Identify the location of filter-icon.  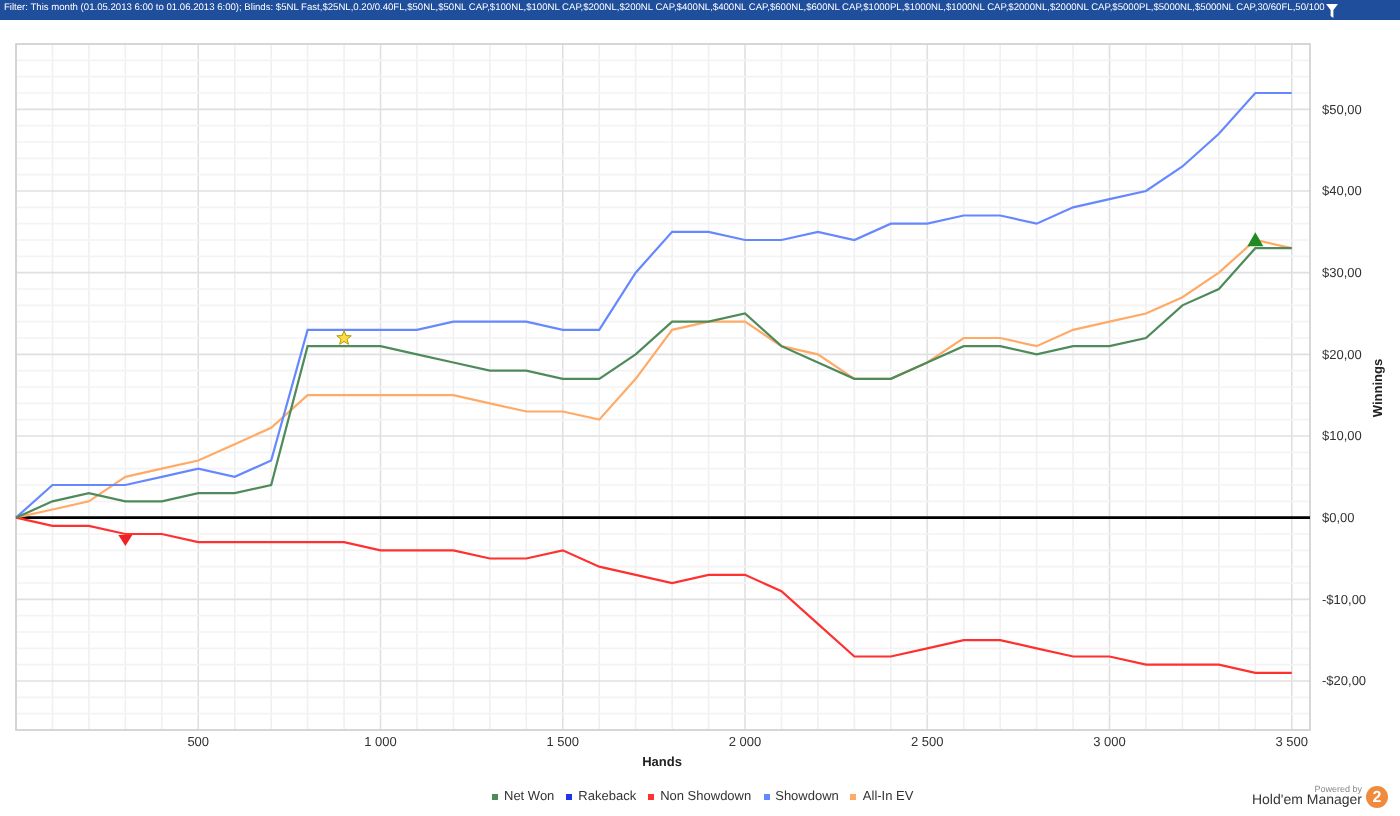
(1332, 10).